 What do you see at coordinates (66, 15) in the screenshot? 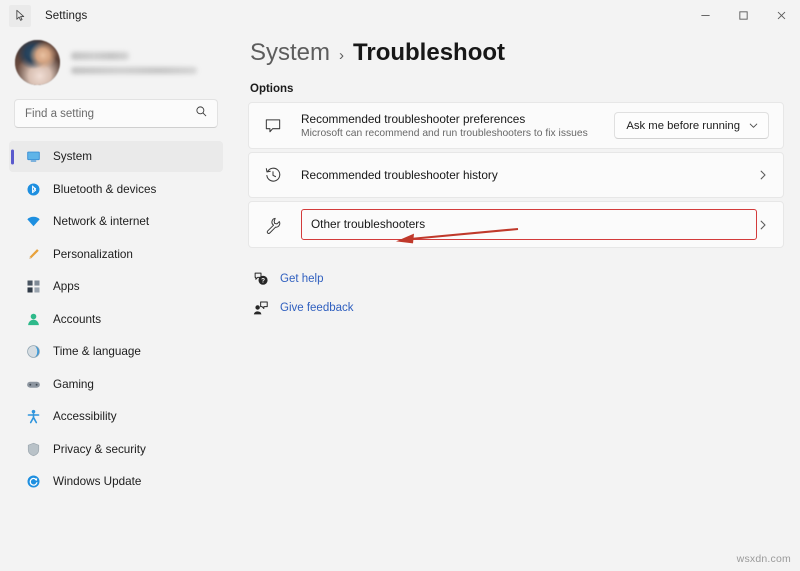
I see `window-title: Settings` at bounding box center [66, 15].